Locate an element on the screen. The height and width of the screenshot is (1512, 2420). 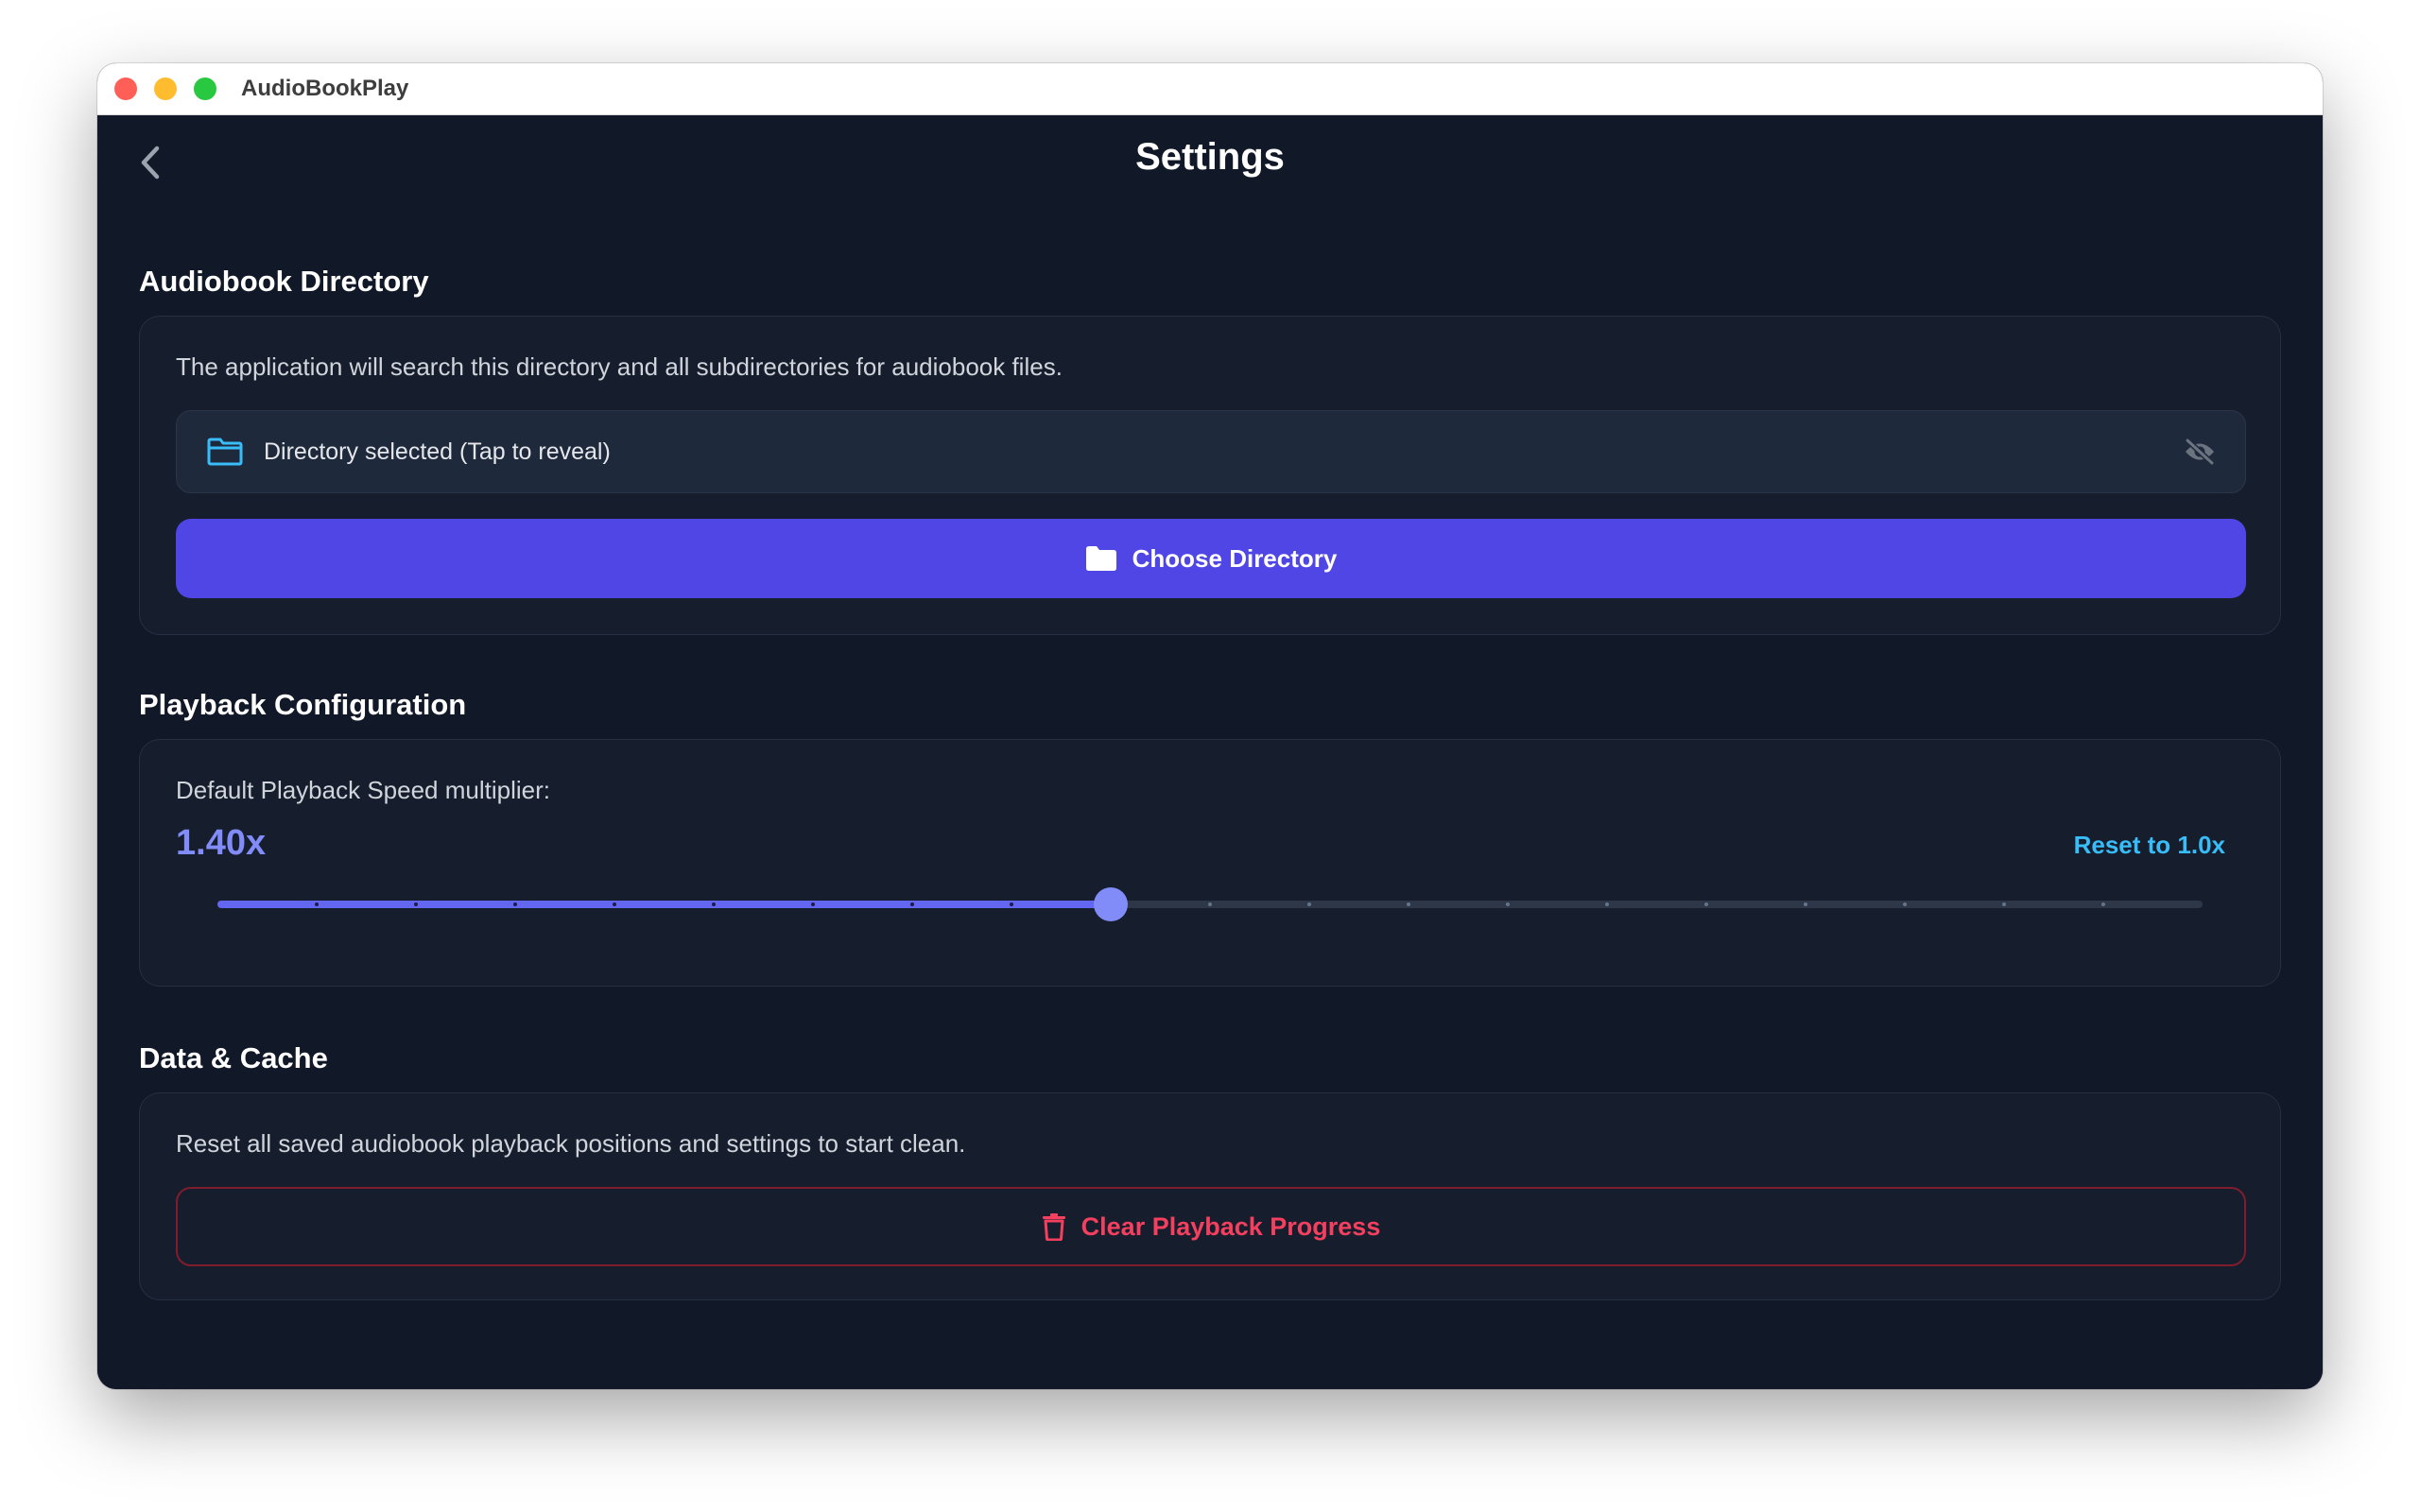
folder-icon is located at coordinates (1100, 558).